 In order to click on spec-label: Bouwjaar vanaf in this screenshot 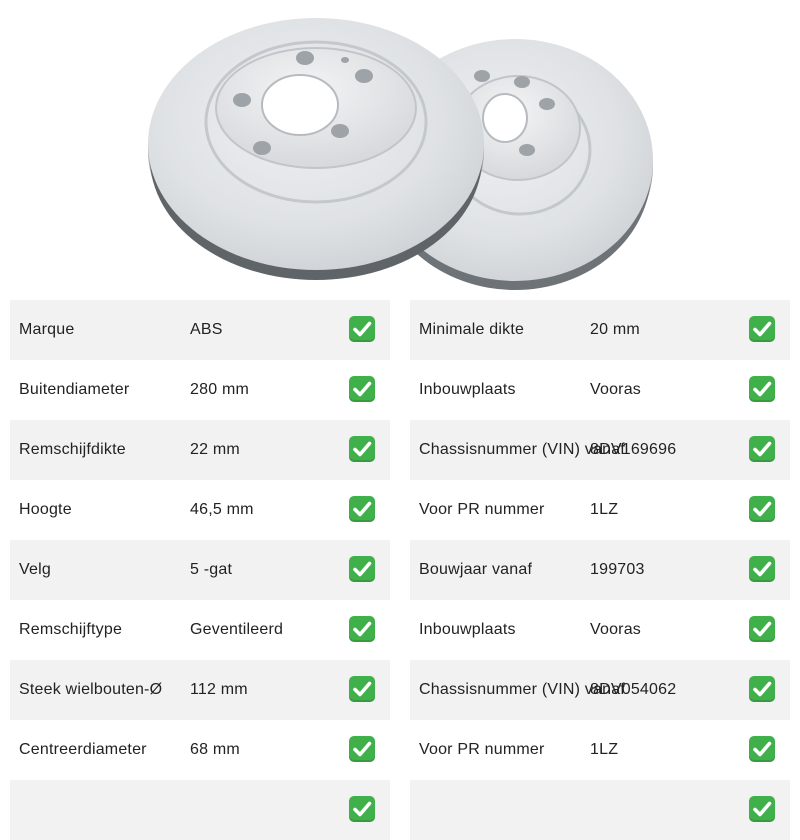, I will do `click(476, 569)`.